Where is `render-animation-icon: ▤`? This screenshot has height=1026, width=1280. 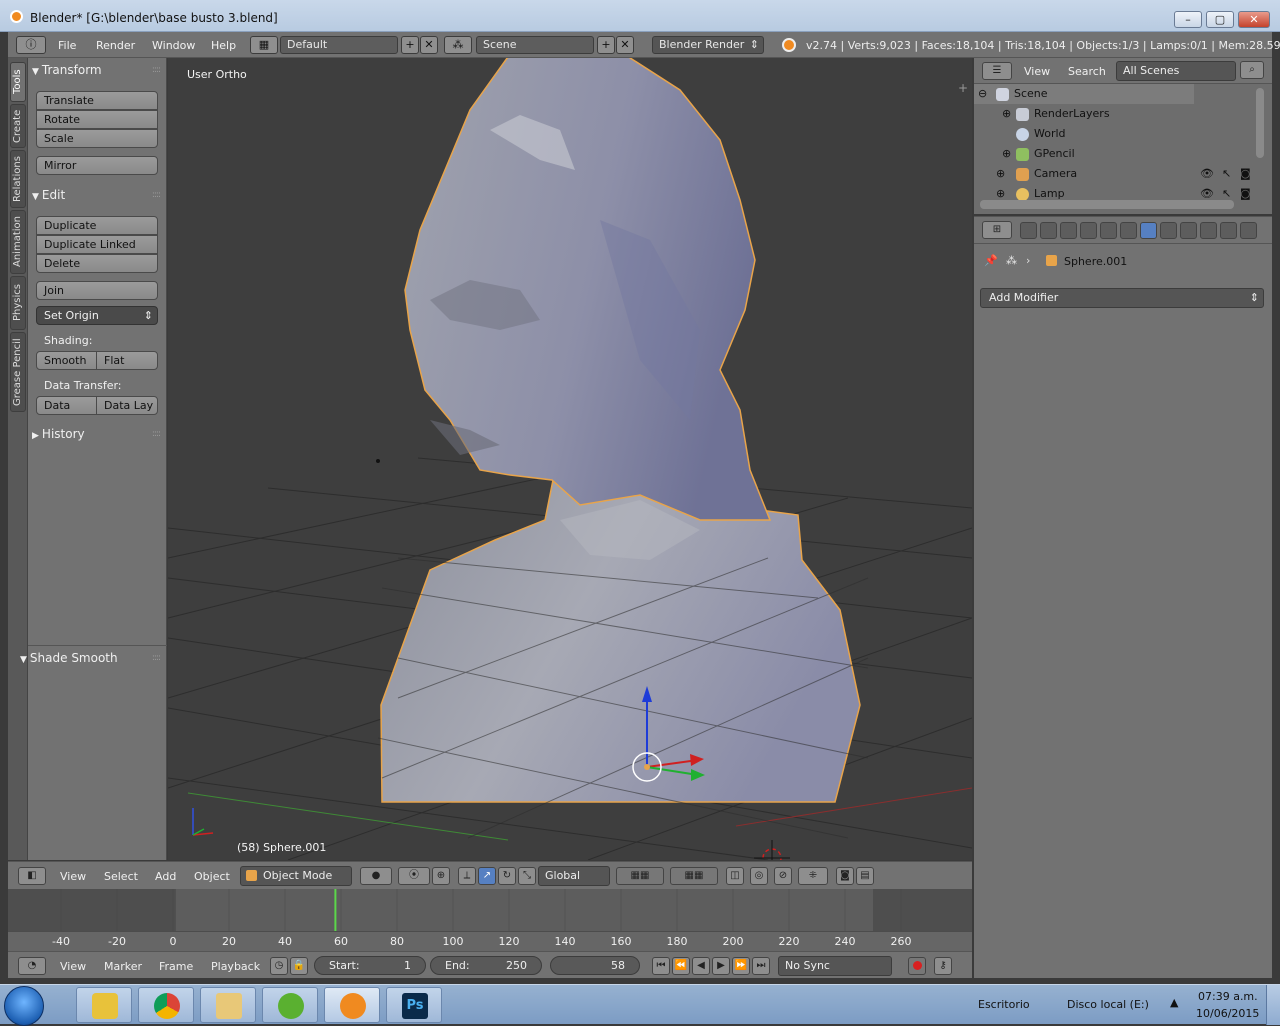
render-animation-icon: ▤ is located at coordinates (865, 876).